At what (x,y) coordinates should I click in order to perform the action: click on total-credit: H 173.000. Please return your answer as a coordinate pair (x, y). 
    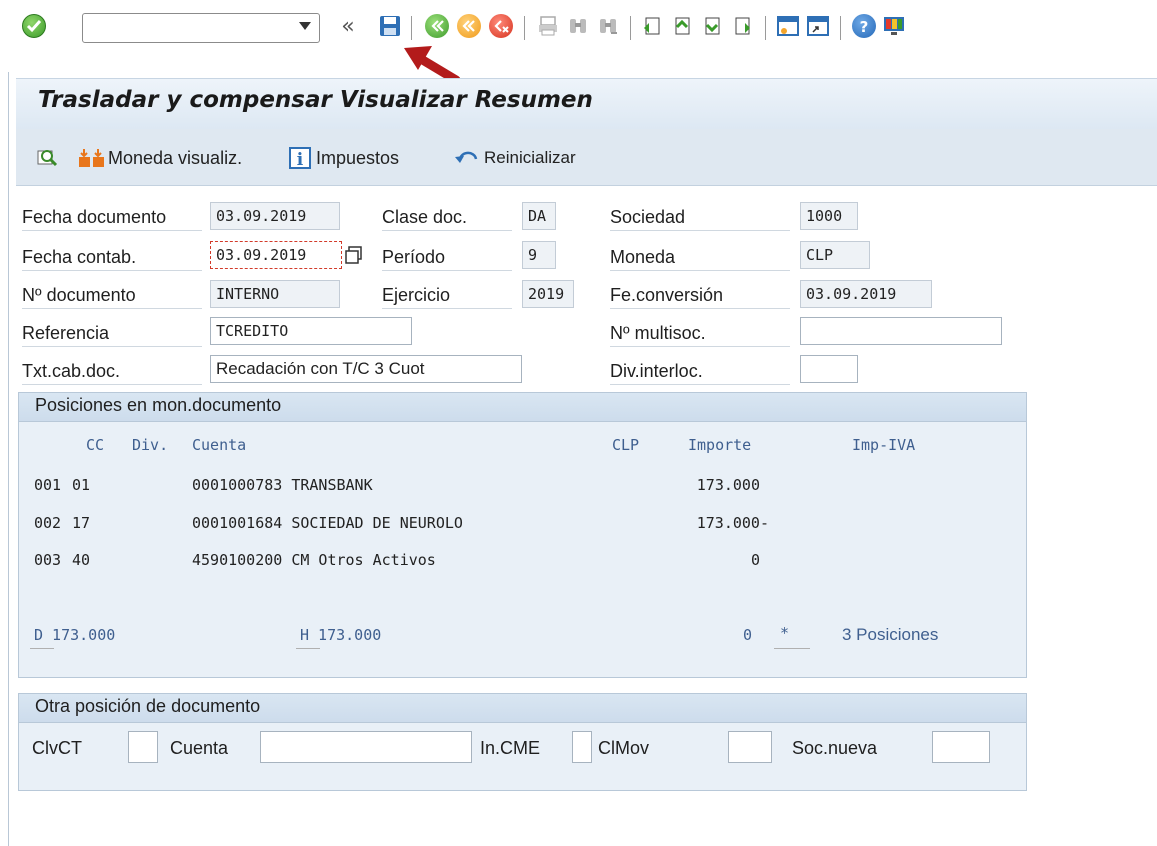
    Looking at the image, I should click on (341, 635).